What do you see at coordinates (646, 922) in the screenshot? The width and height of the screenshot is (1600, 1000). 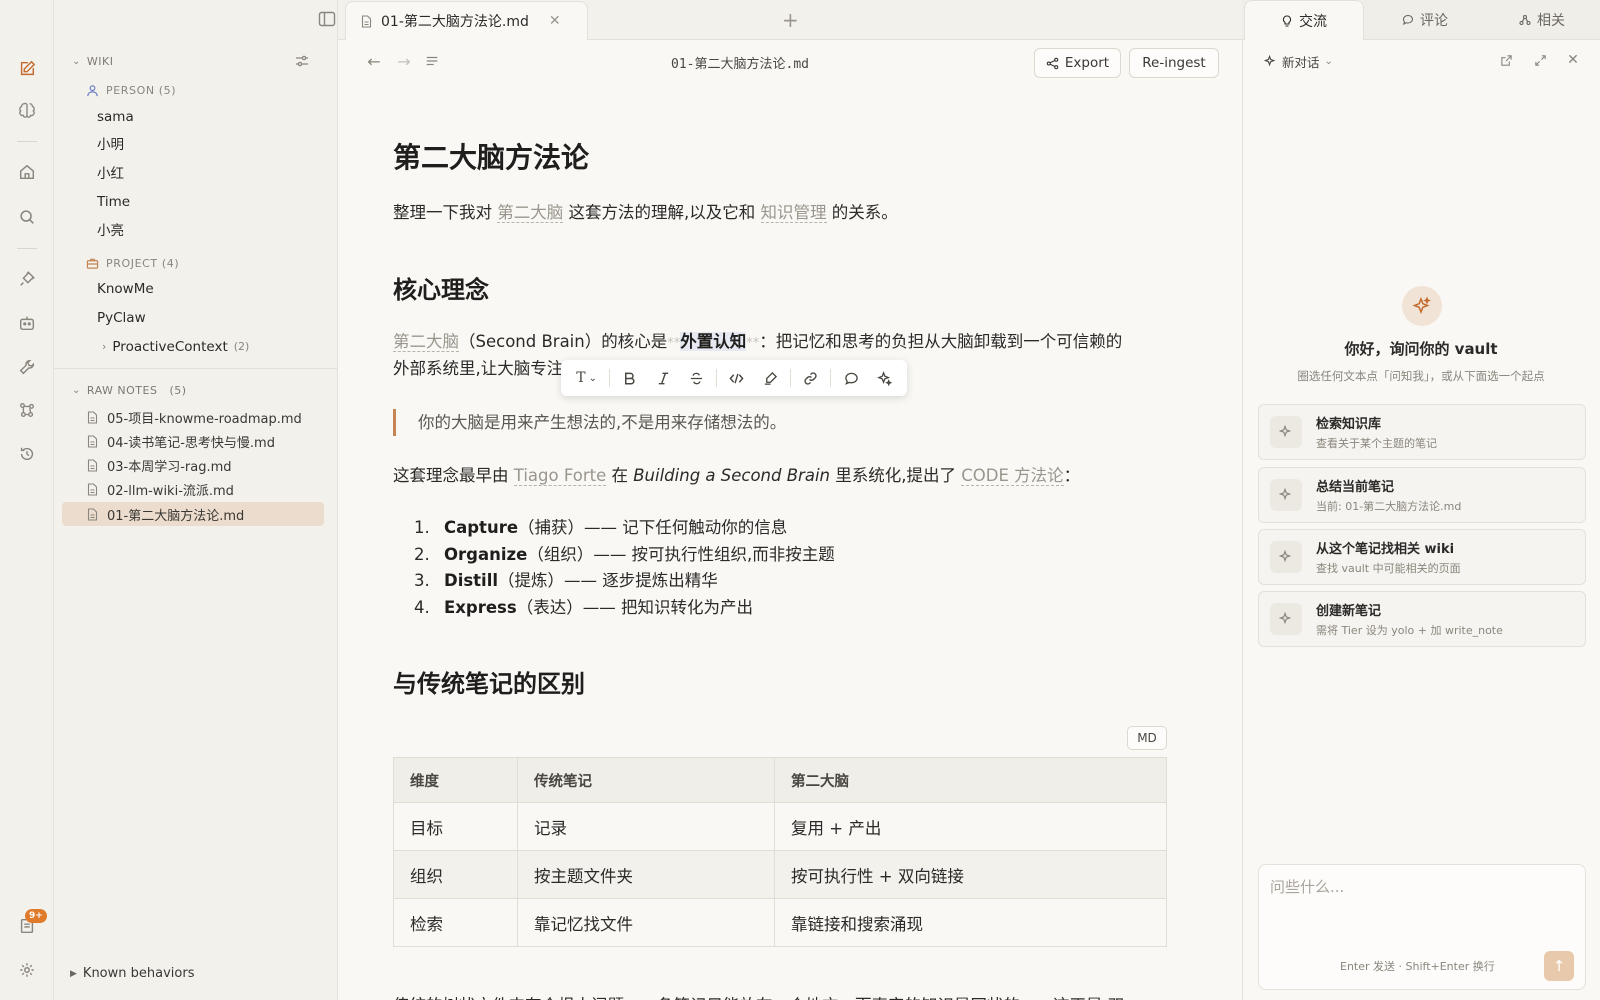 I see `table-cell: 靠记忆找文件` at bounding box center [646, 922].